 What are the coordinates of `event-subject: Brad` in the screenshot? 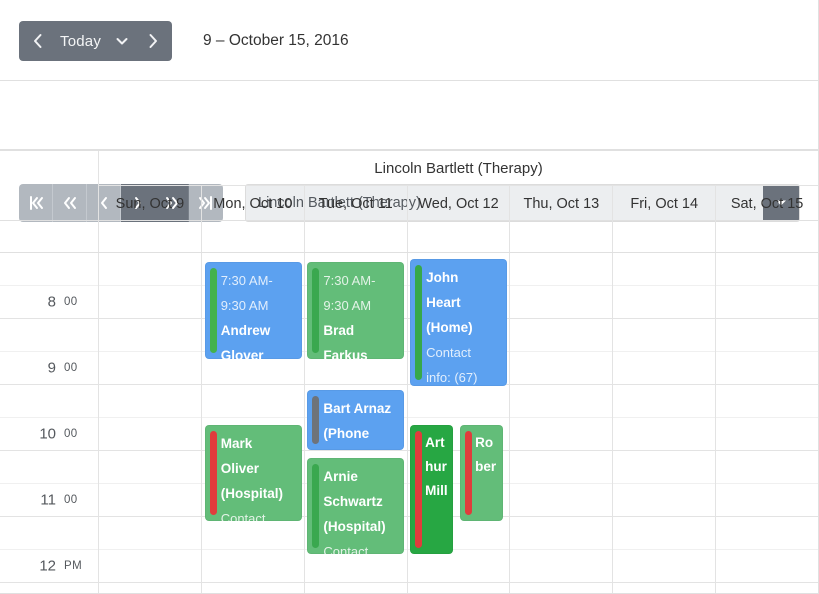 It's located at (339, 330).